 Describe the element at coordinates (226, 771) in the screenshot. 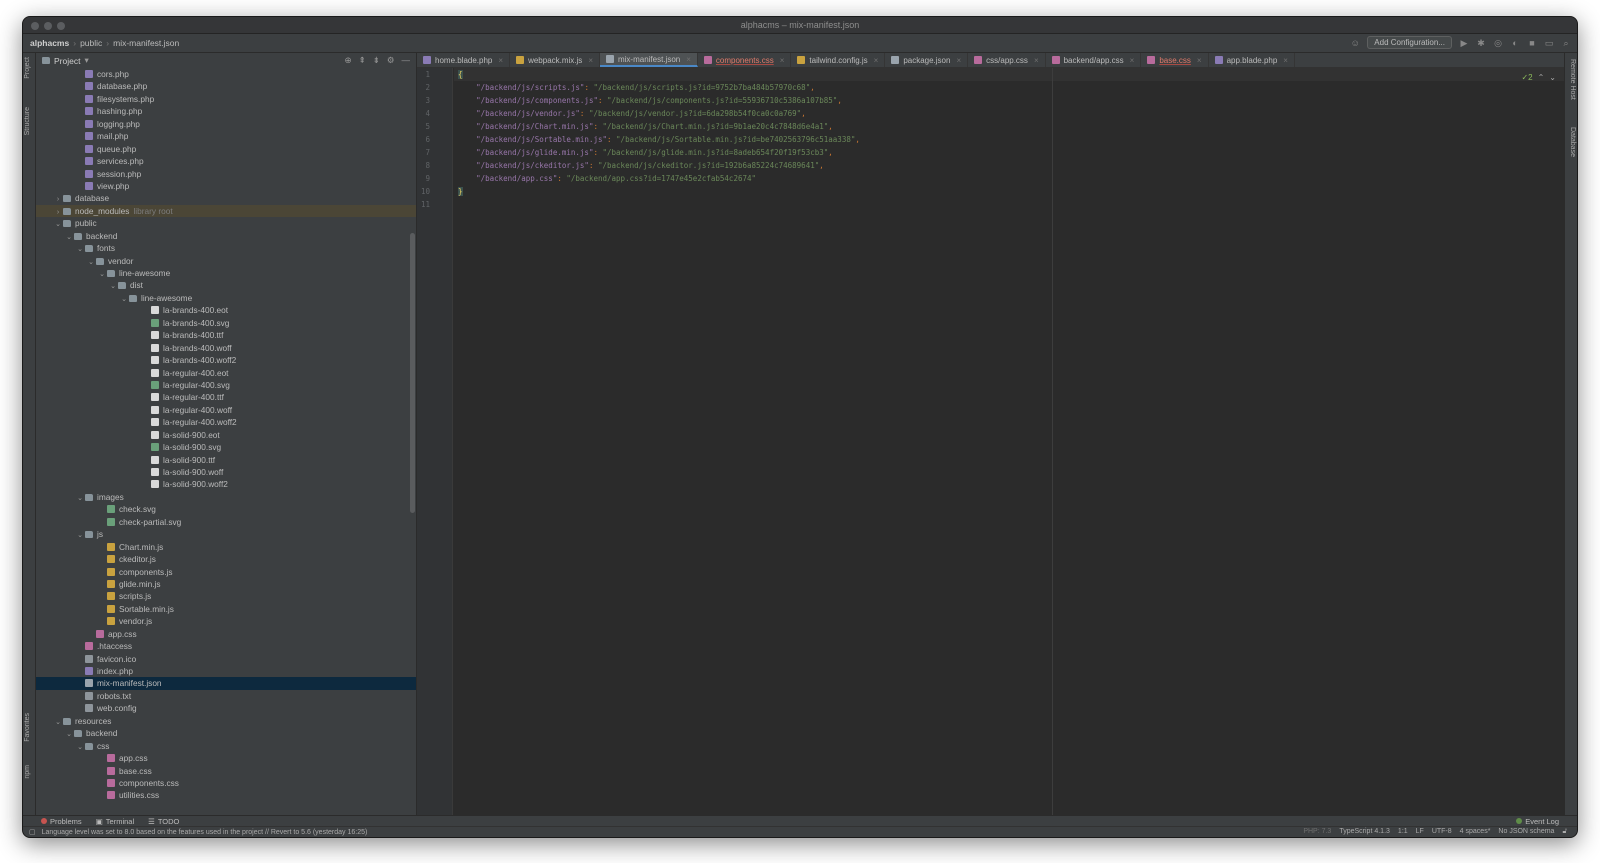

I see `tree-file: base.css` at that location.